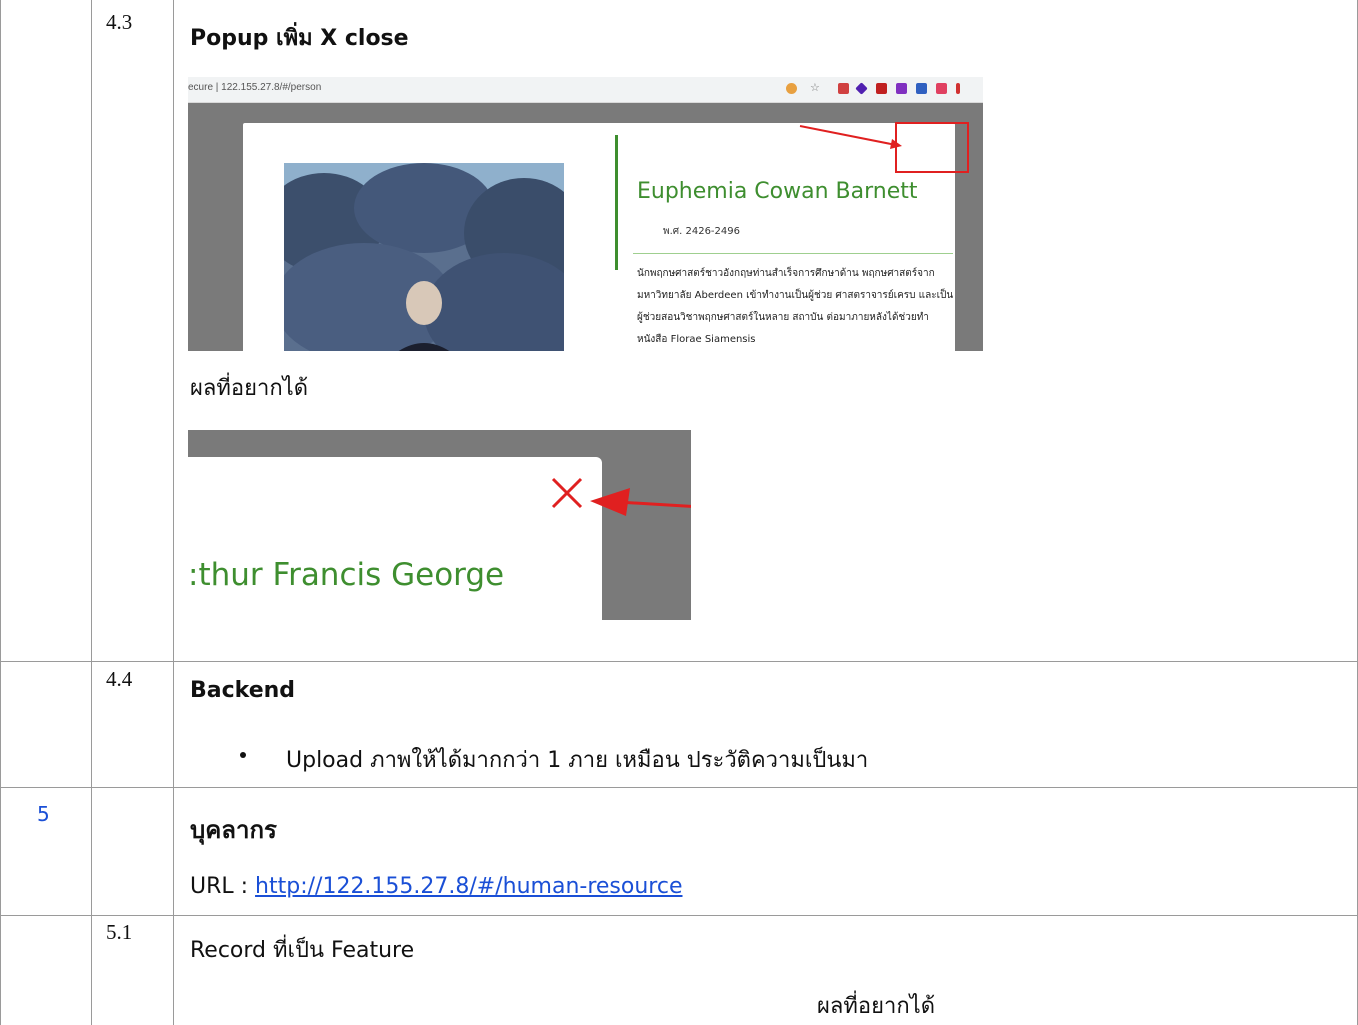  What do you see at coordinates (233, 830) in the screenshot?
I see `section-title: บุคลากร` at bounding box center [233, 830].